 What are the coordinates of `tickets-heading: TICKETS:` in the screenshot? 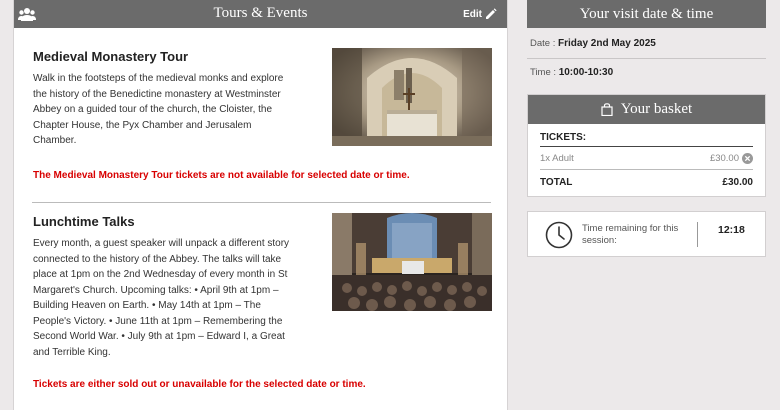 It's located at (646, 139).